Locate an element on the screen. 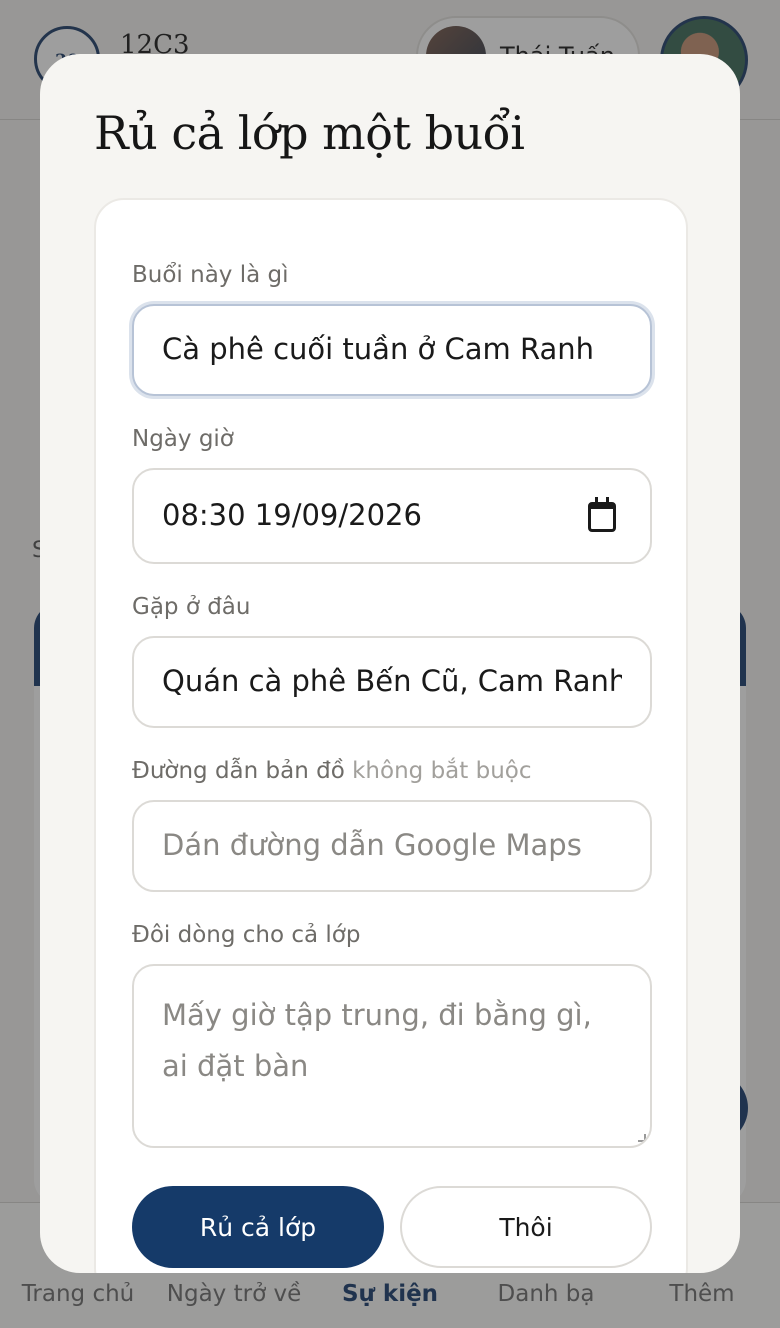 Image resolution: width=780 pixels, height=1328 pixels. calendar-icon is located at coordinates (602, 514).